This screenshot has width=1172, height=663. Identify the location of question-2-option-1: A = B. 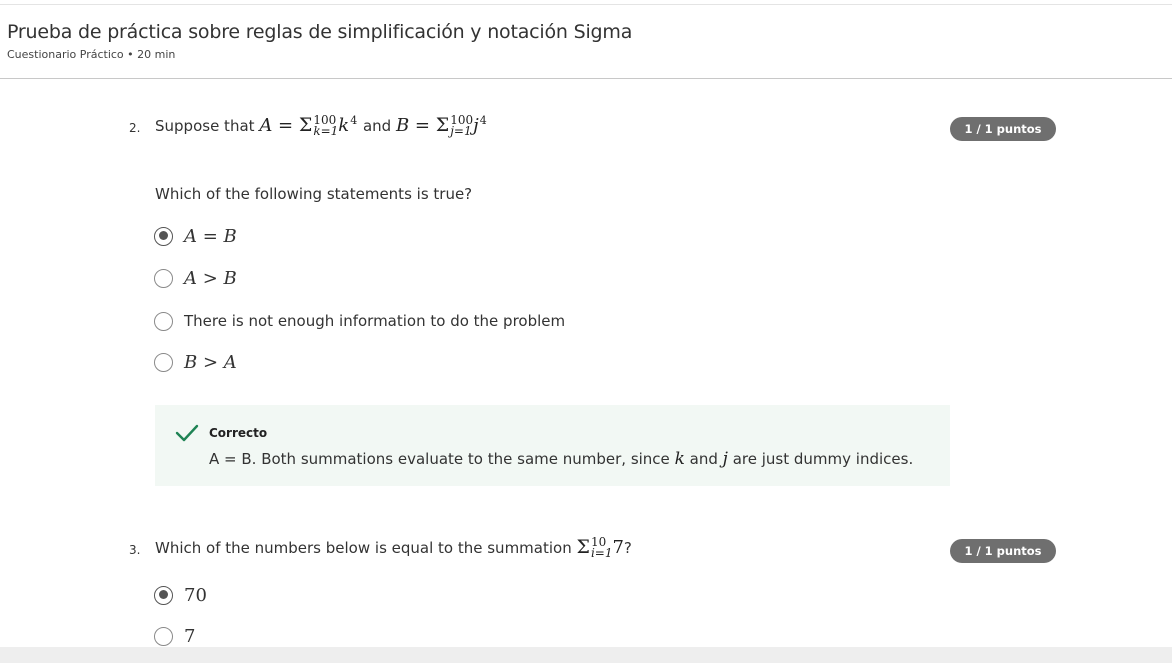
(195, 236).